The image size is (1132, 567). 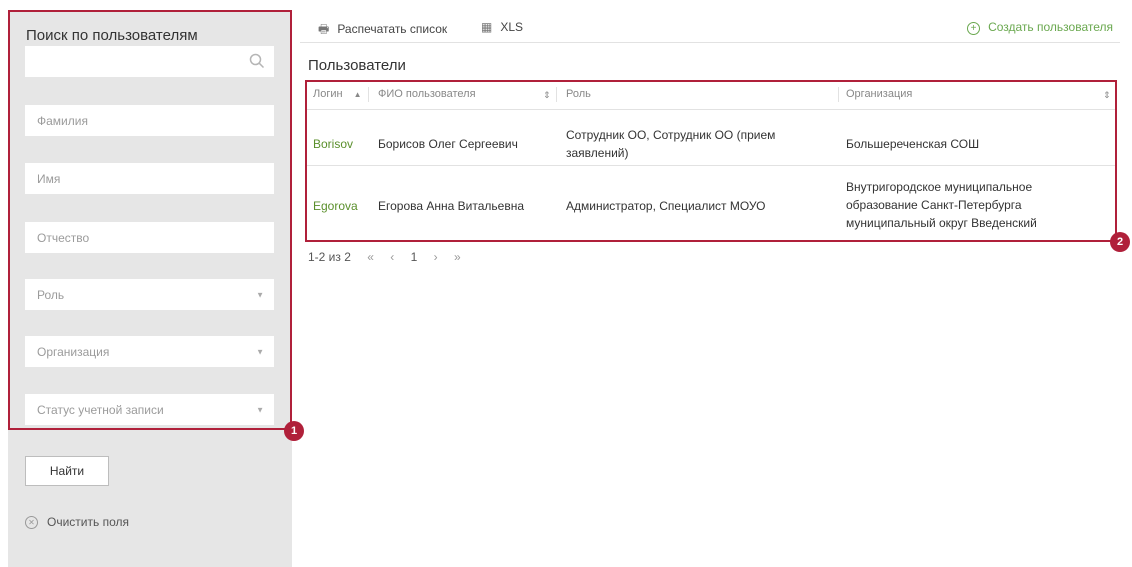 I want to click on spreadsheet-icon: ▦, so click(x=487, y=27).